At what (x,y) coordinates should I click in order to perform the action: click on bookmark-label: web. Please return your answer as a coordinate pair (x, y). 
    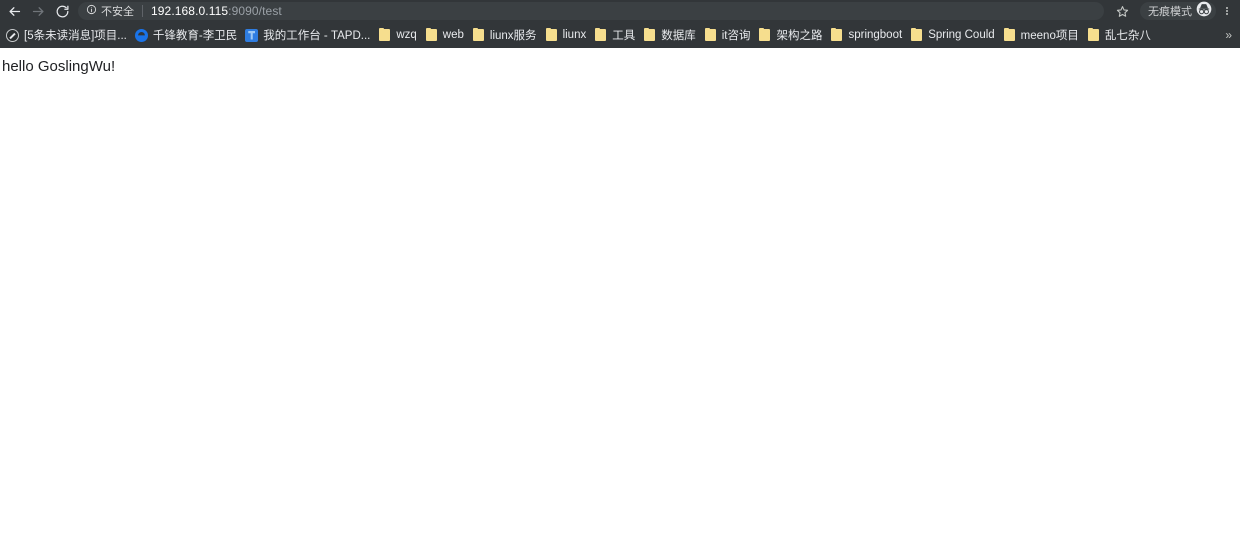
    Looking at the image, I should click on (453, 35).